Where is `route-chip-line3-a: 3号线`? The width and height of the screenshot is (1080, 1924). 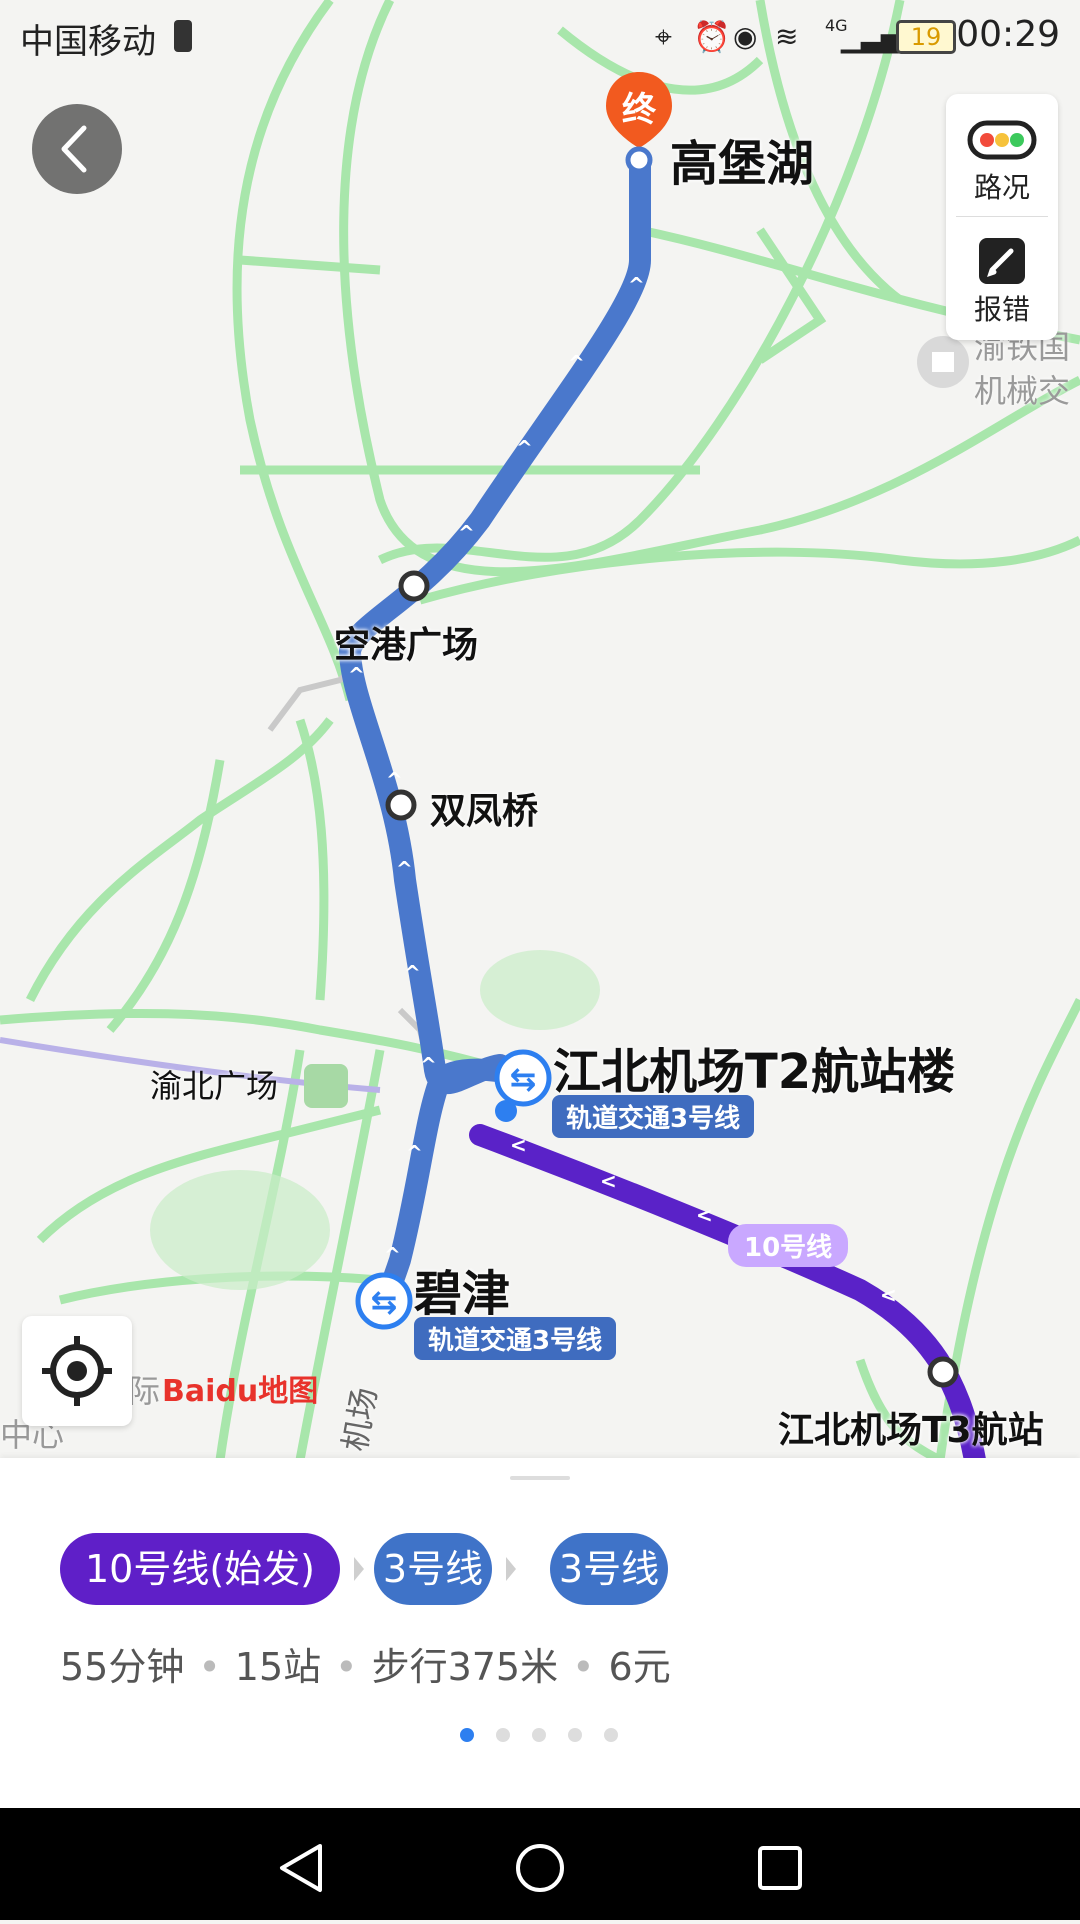 route-chip-line3-a: 3号线 is located at coordinates (433, 1569).